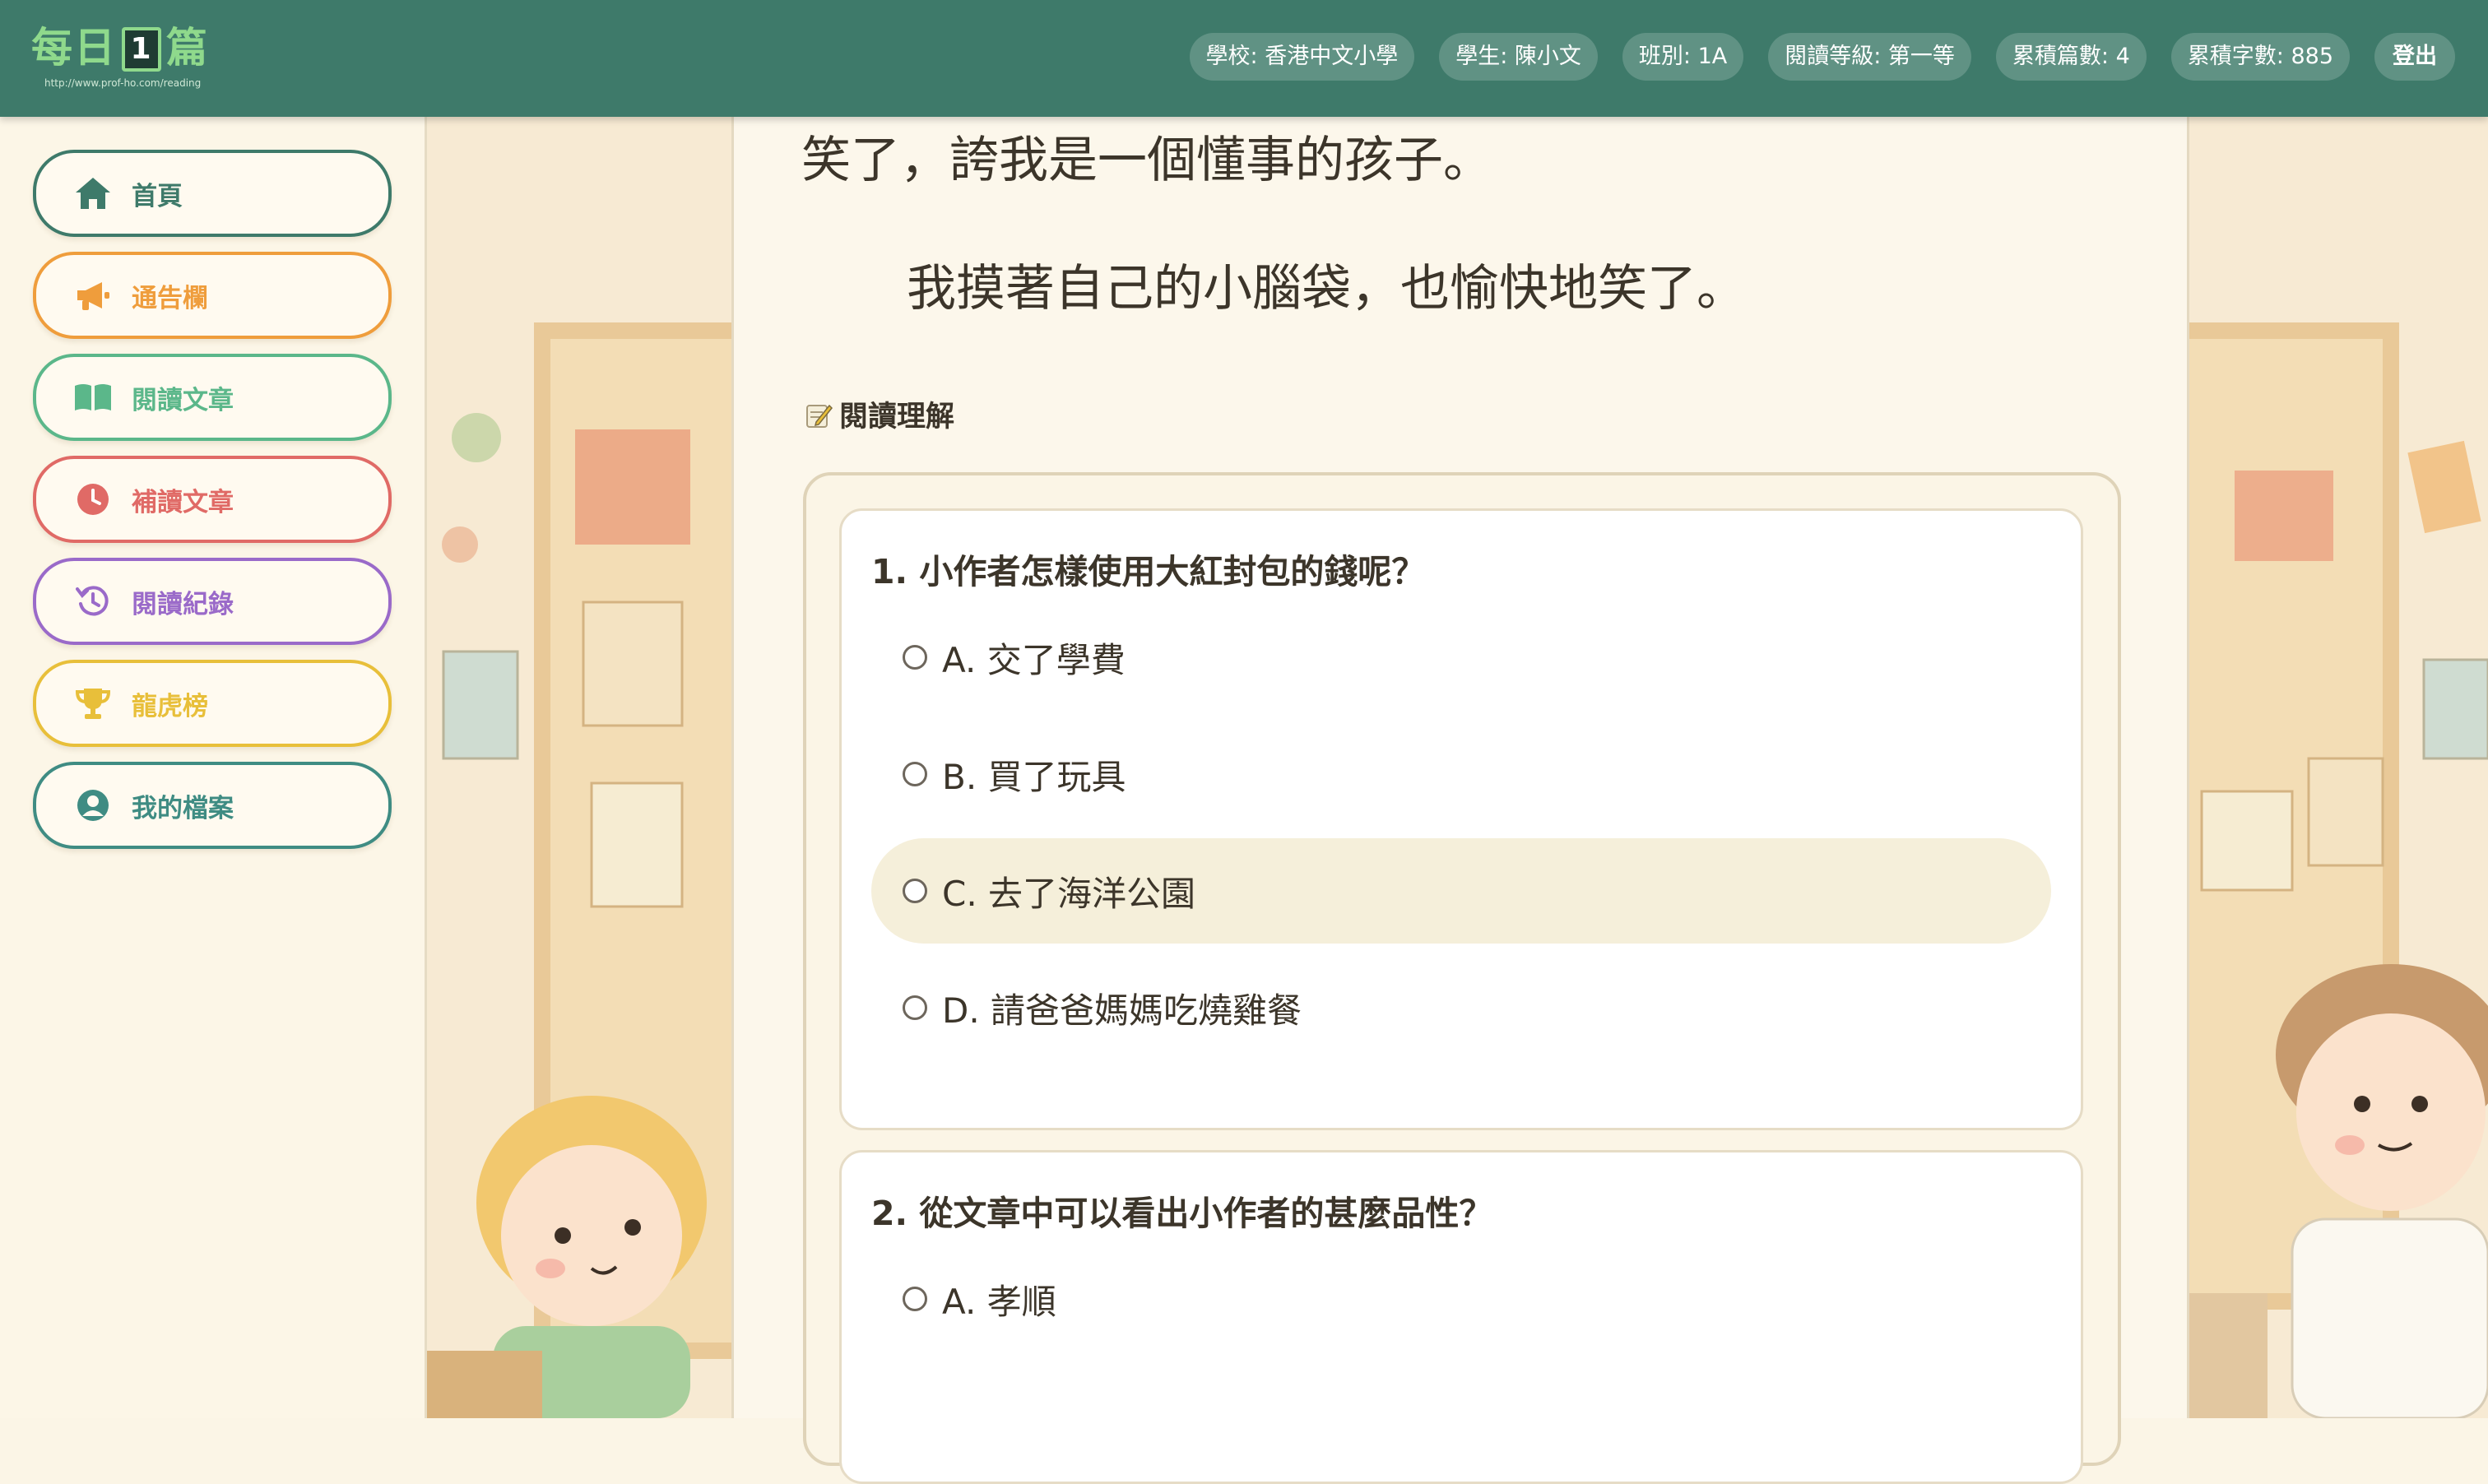  What do you see at coordinates (897, 417) in the screenshot?
I see `section-title-text: 閱讀理解` at bounding box center [897, 417].